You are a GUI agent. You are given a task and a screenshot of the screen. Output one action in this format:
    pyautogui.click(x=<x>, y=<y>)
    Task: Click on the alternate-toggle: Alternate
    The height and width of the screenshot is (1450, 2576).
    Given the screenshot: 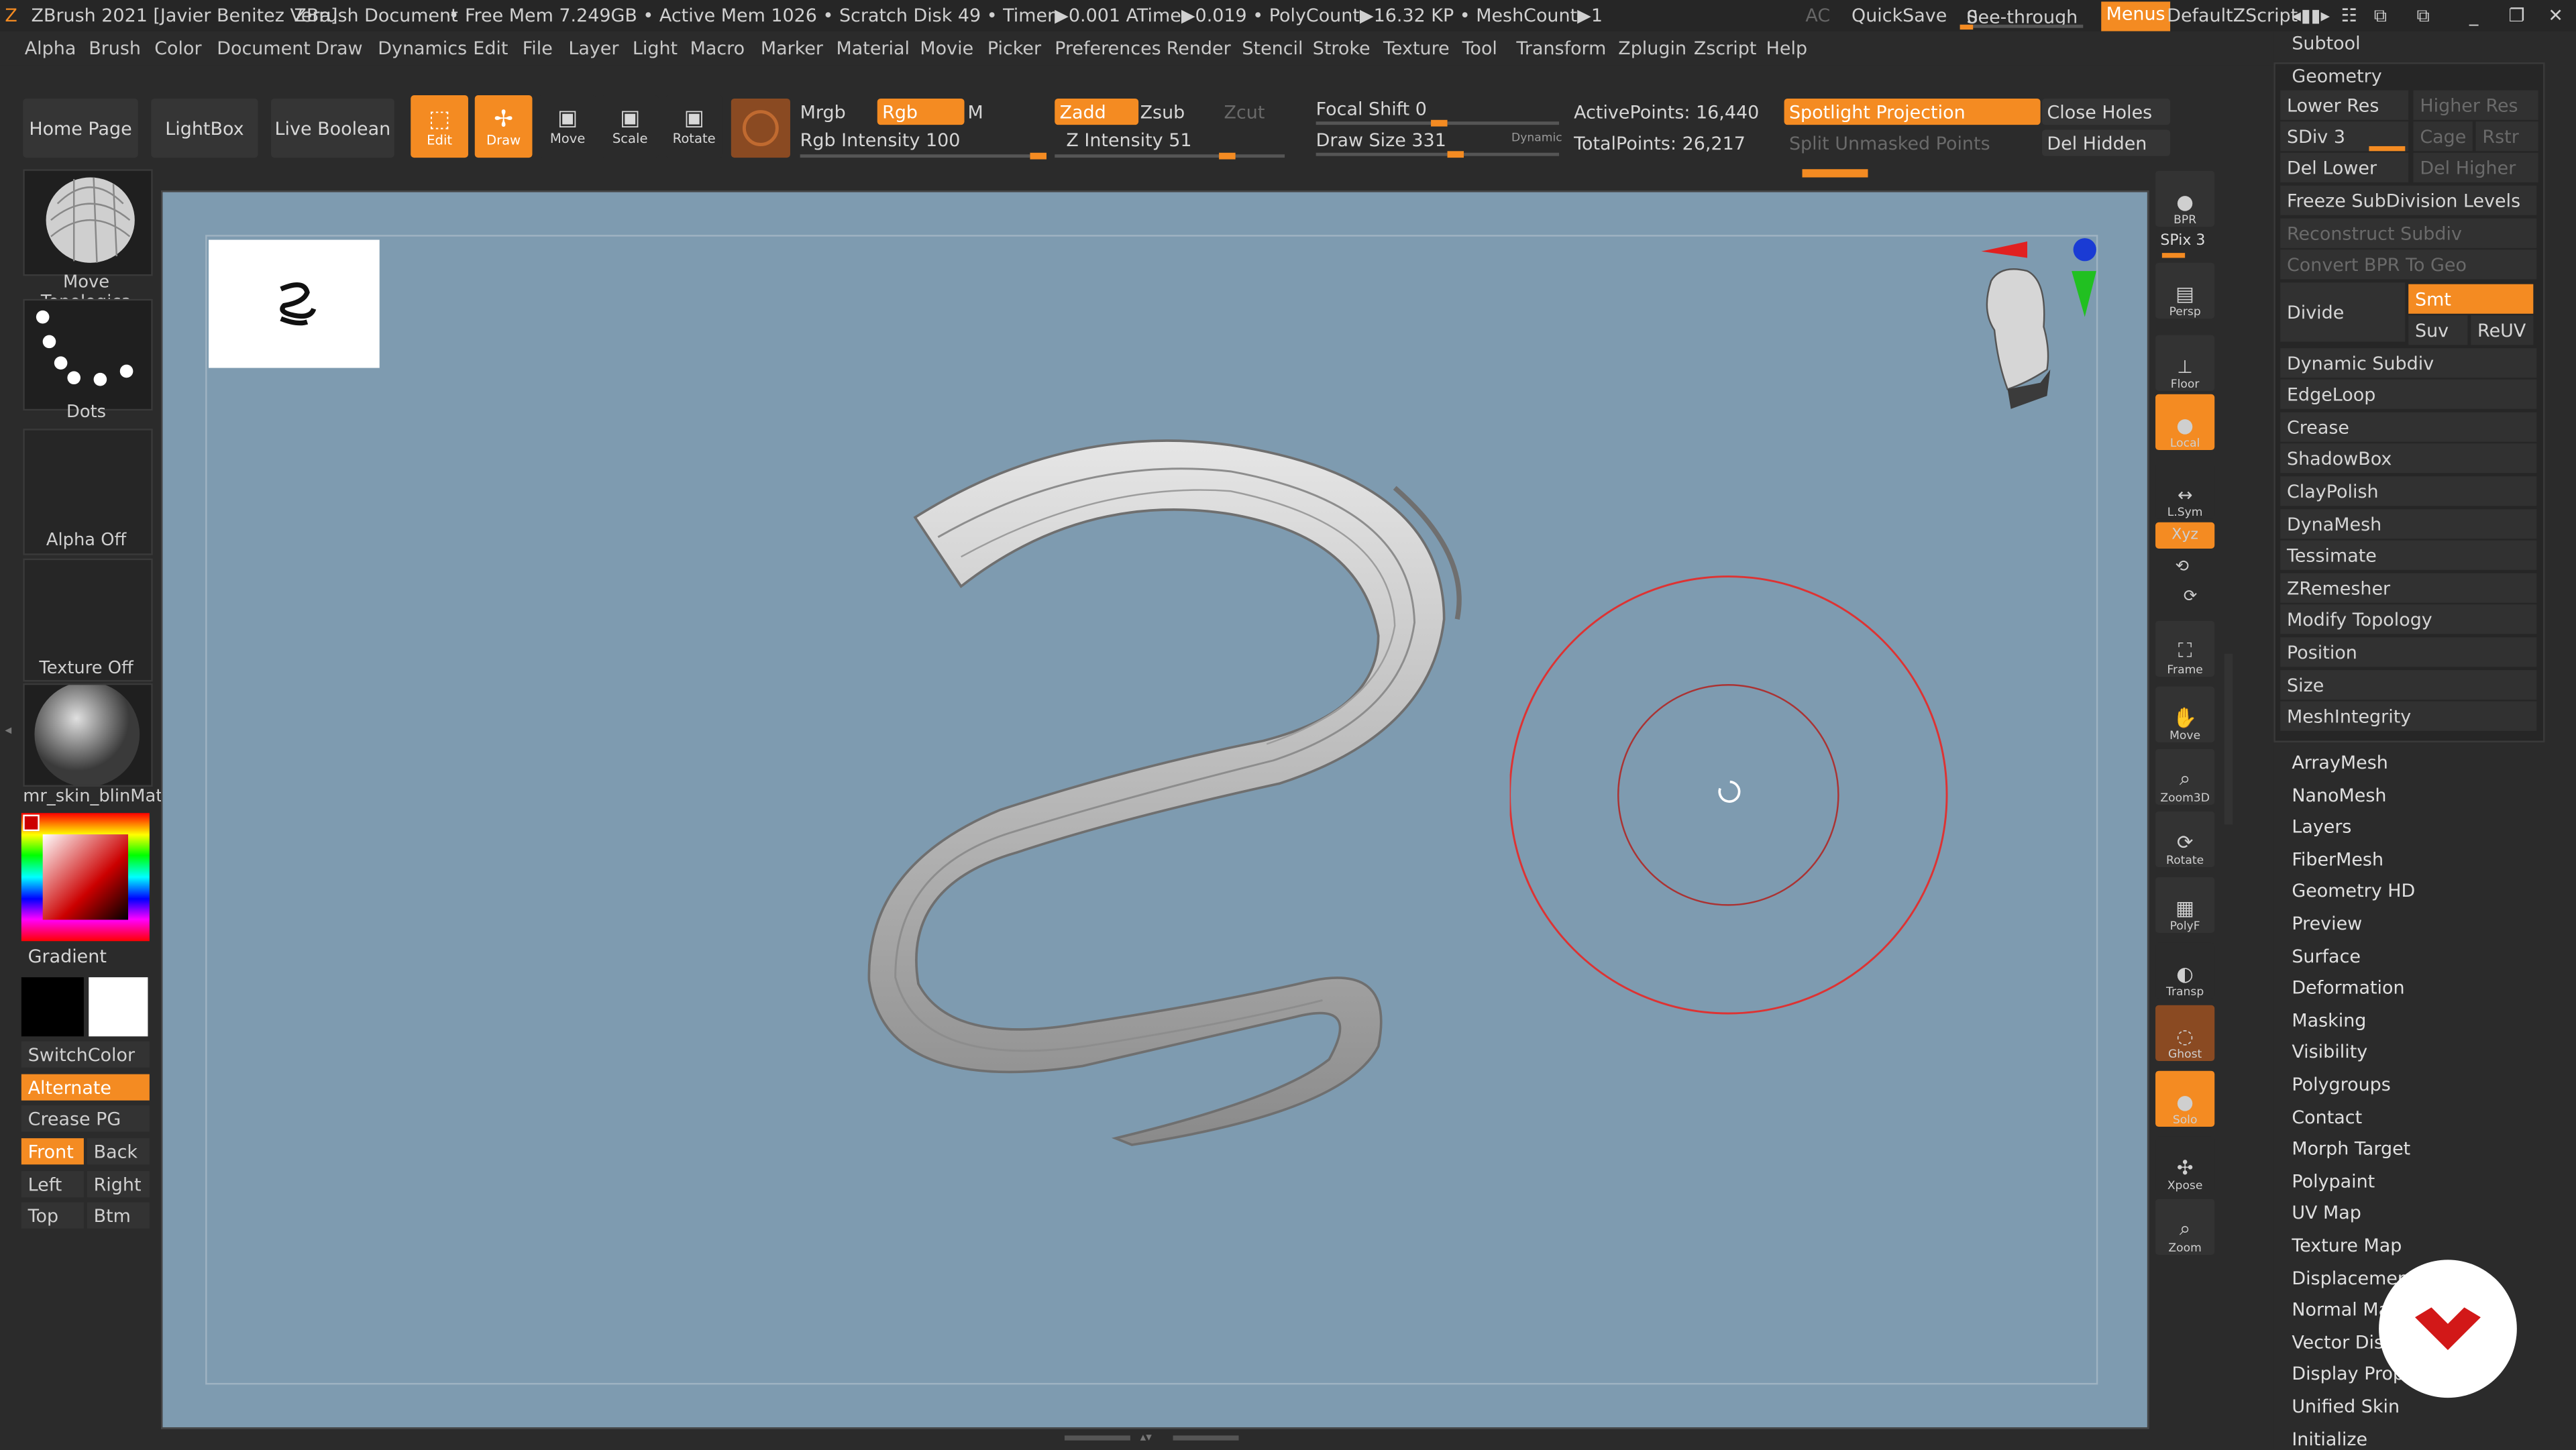 What is the action you would take?
    pyautogui.click(x=85, y=1087)
    